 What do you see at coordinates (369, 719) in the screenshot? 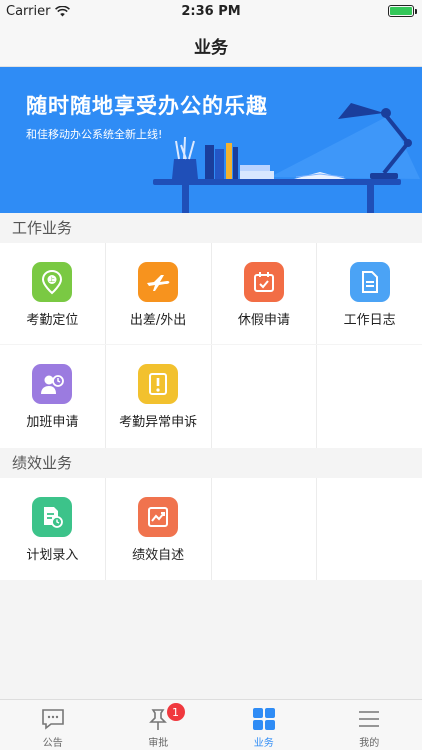
I see `menu-icon` at bounding box center [369, 719].